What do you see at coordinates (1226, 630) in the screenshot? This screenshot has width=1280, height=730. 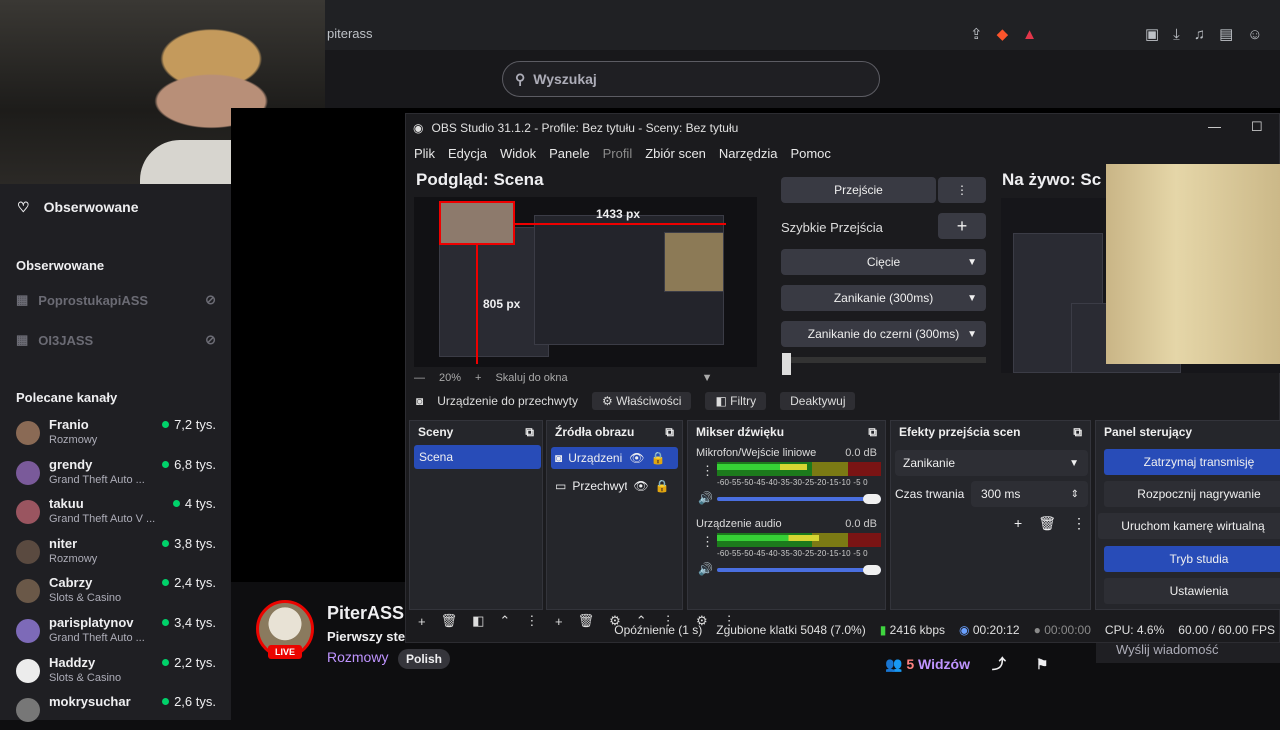 I see `fps: 60.00 / 60.00 FPS` at bounding box center [1226, 630].